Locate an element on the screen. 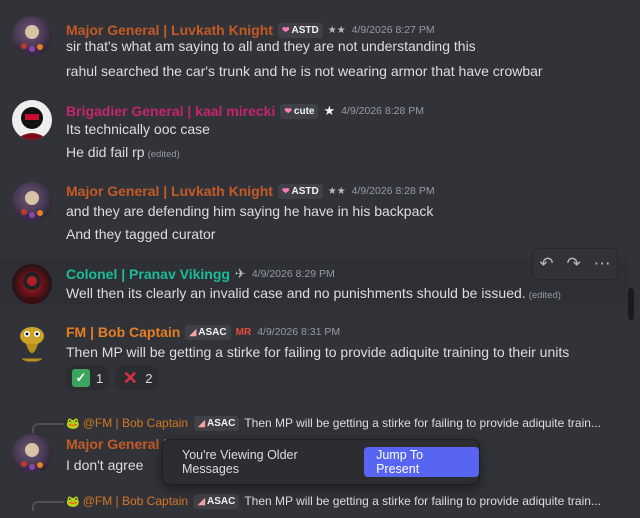 Image resolution: width=640 pixels, height=518 pixels. tag-label: cute is located at coordinates (304, 111).